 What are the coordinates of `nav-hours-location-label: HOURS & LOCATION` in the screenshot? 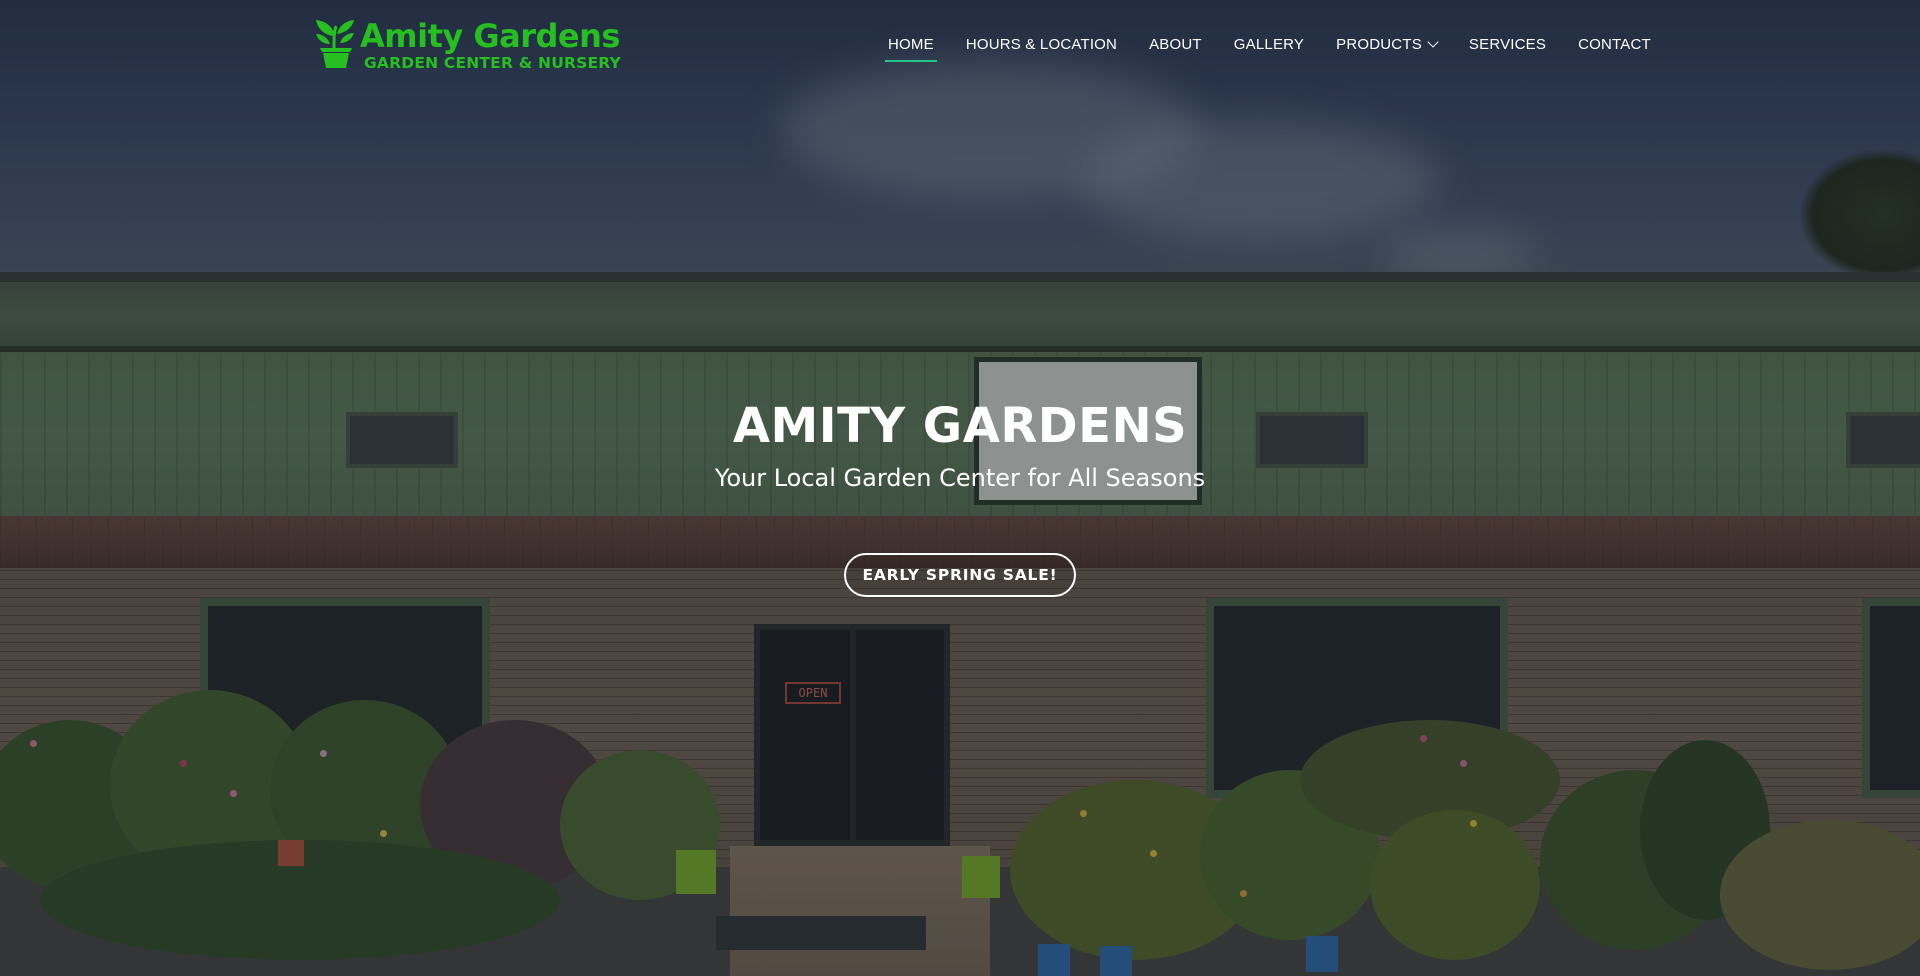 It's located at (1041, 44).